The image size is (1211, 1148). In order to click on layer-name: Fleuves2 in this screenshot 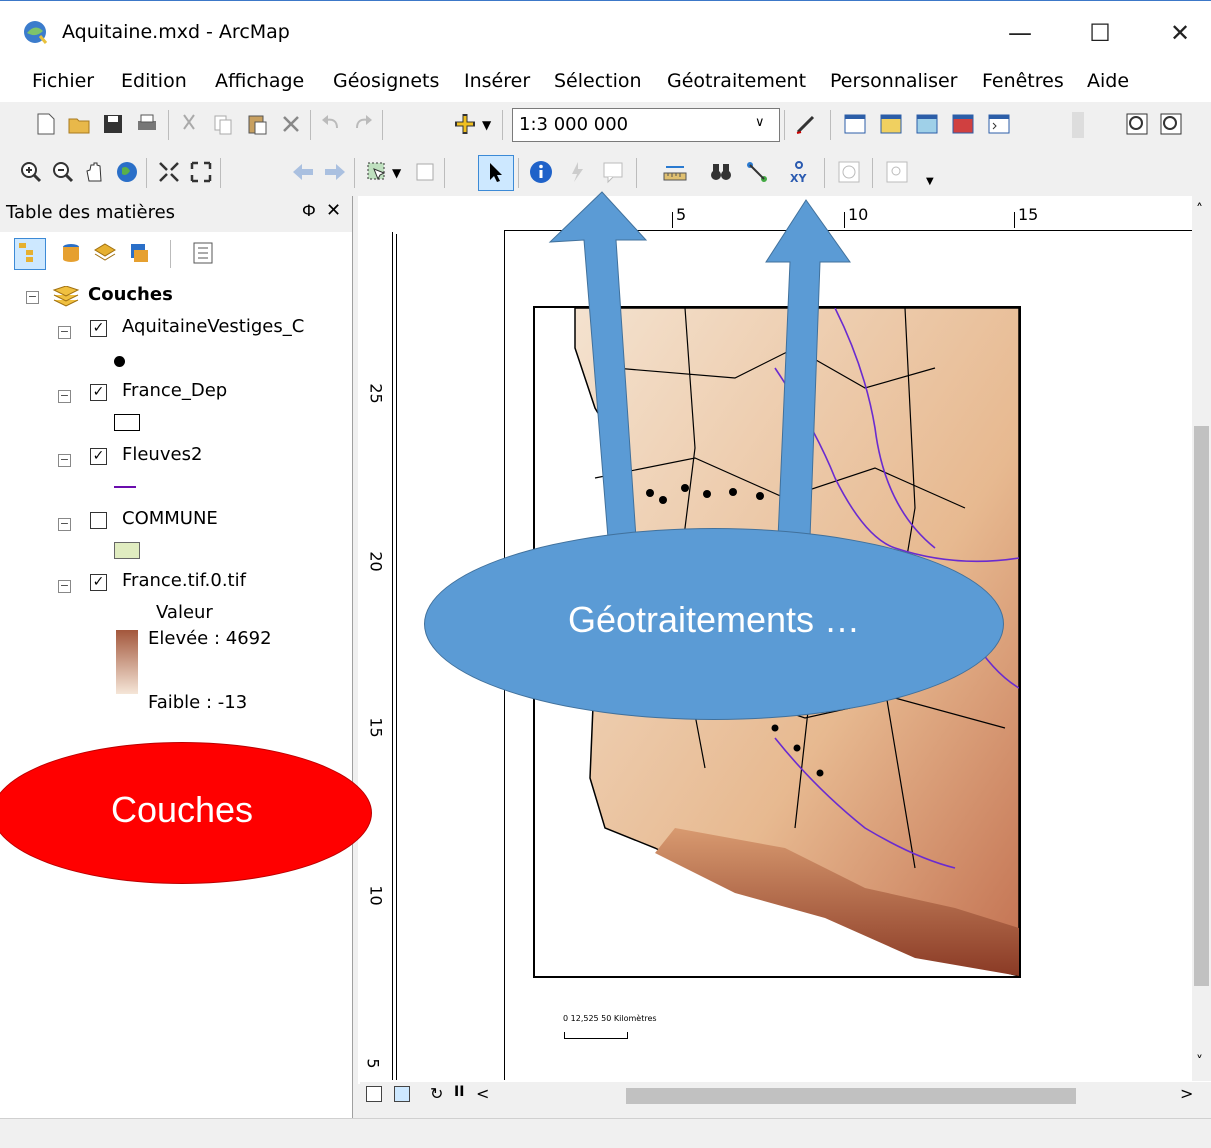, I will do `click(162, 454)`.